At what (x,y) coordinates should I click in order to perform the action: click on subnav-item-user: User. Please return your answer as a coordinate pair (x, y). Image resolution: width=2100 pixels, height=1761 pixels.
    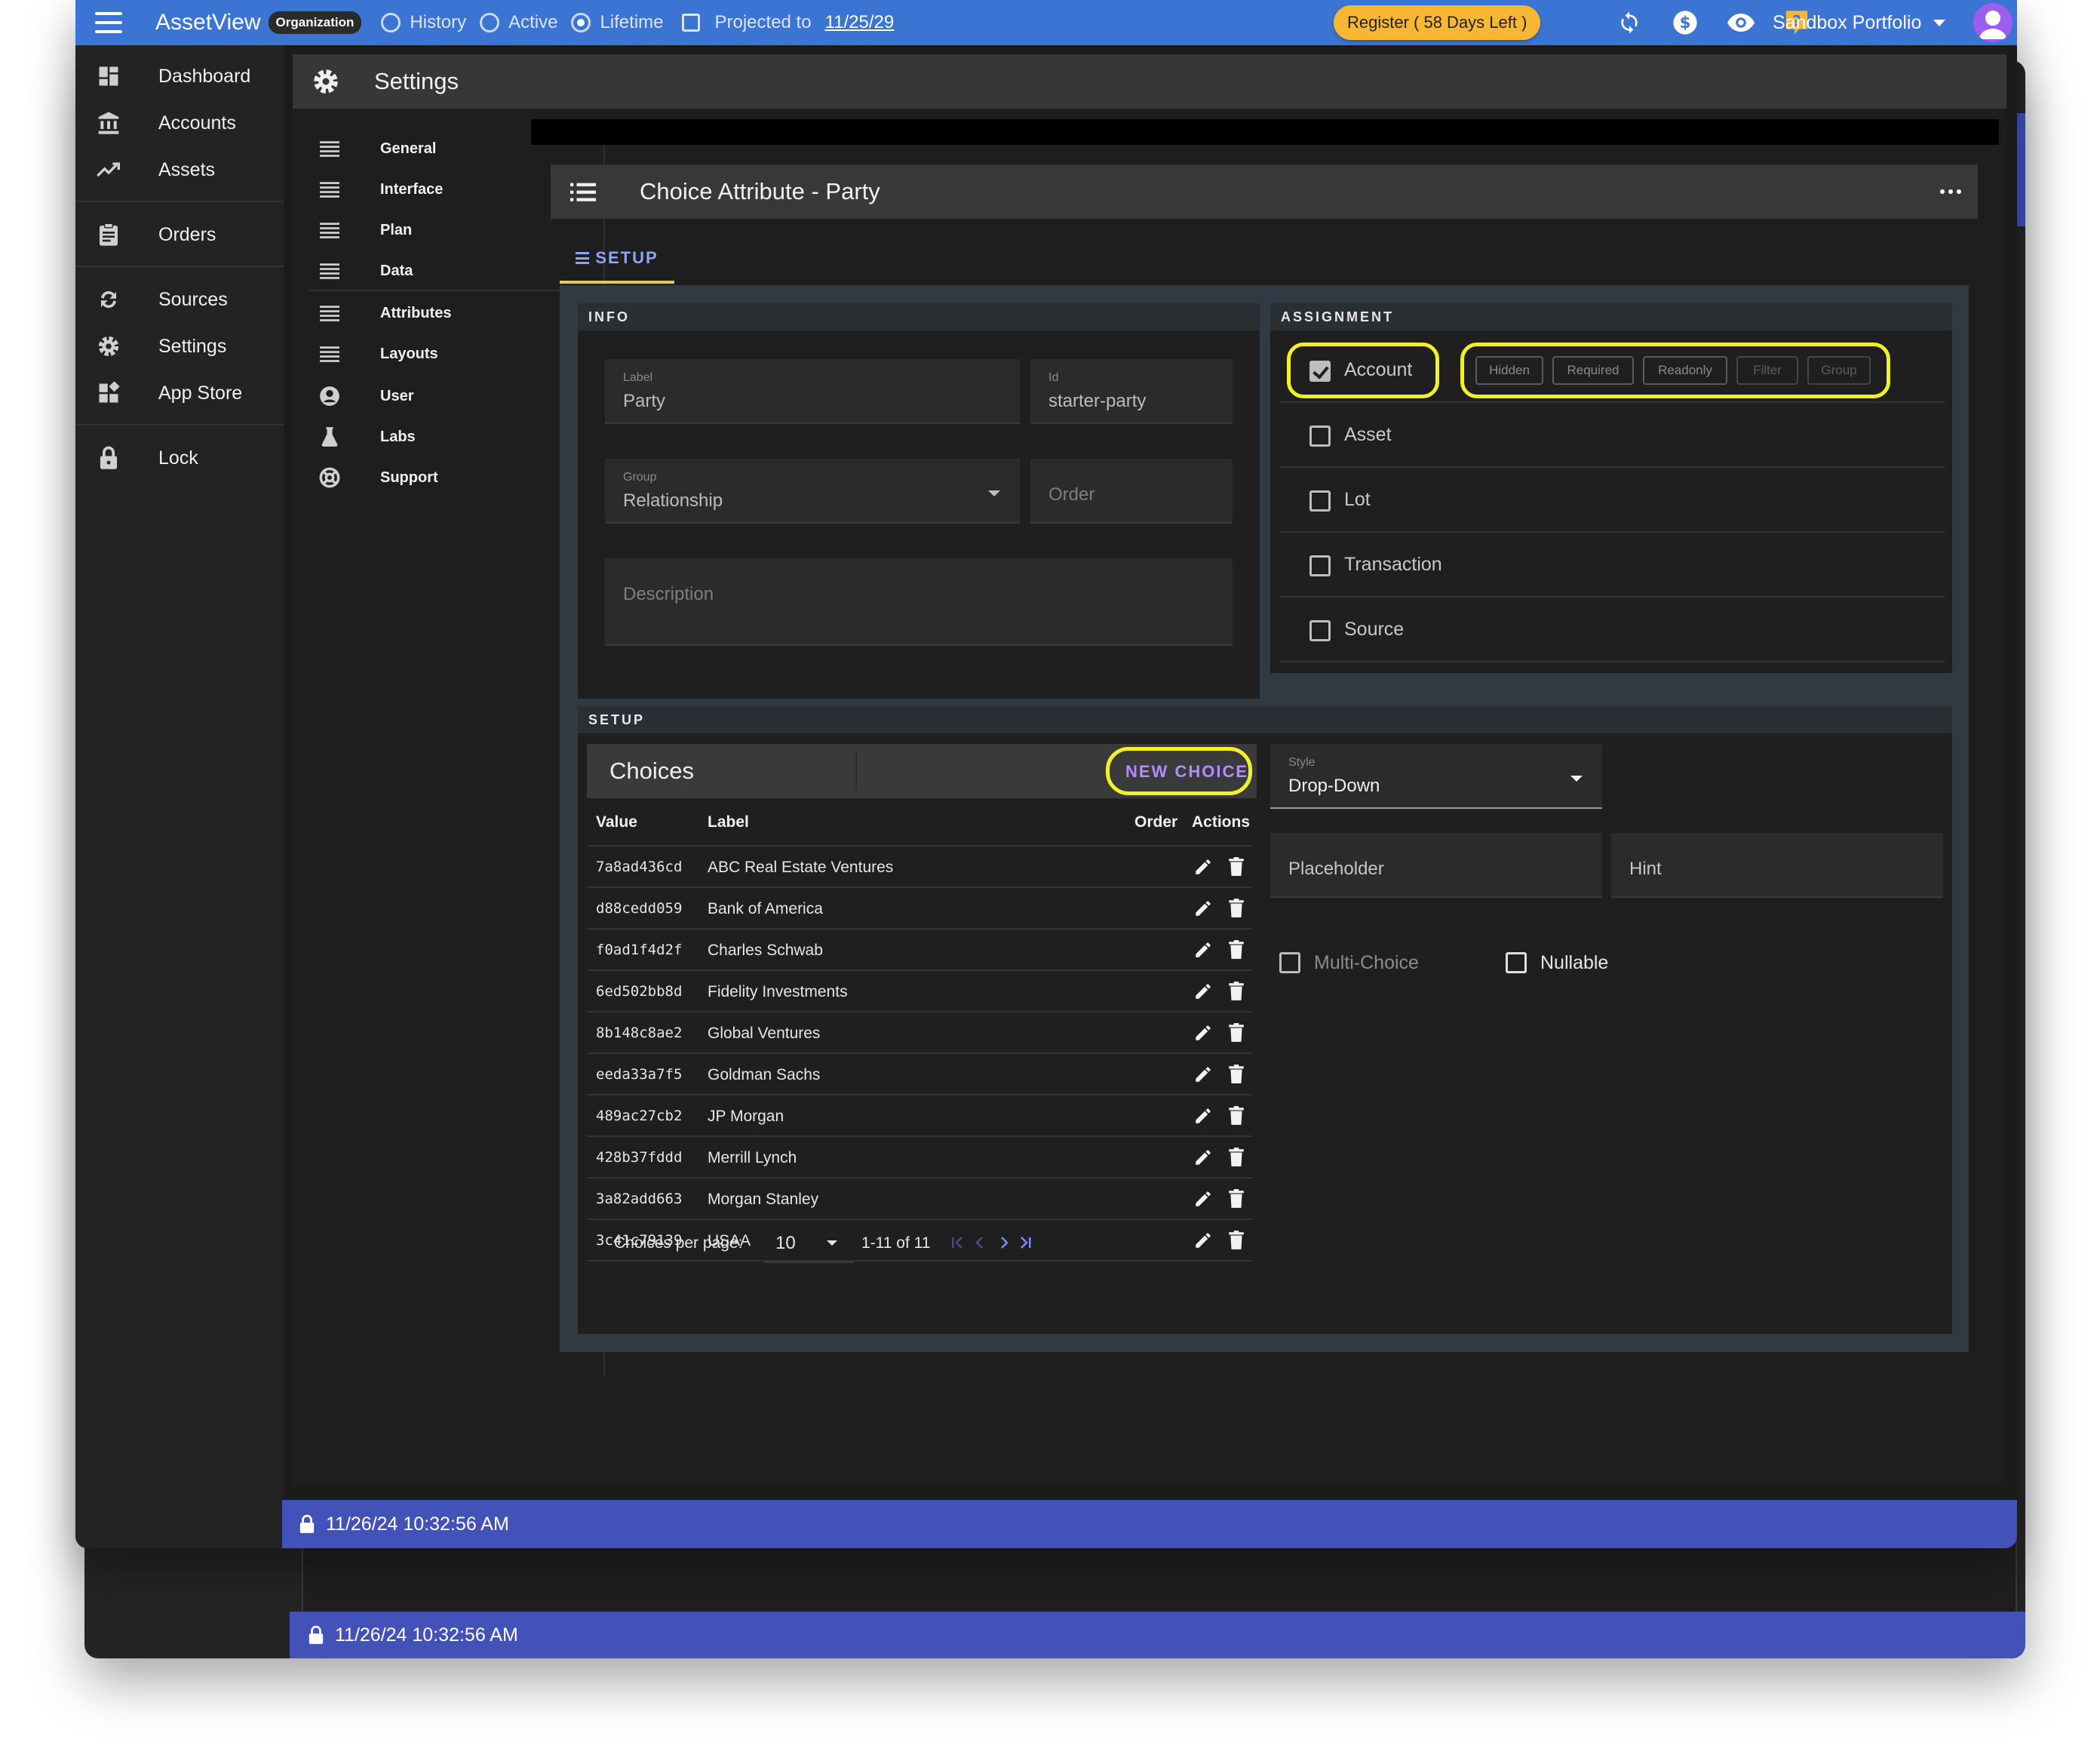
    Looking at the image, I should click on (449, 396).